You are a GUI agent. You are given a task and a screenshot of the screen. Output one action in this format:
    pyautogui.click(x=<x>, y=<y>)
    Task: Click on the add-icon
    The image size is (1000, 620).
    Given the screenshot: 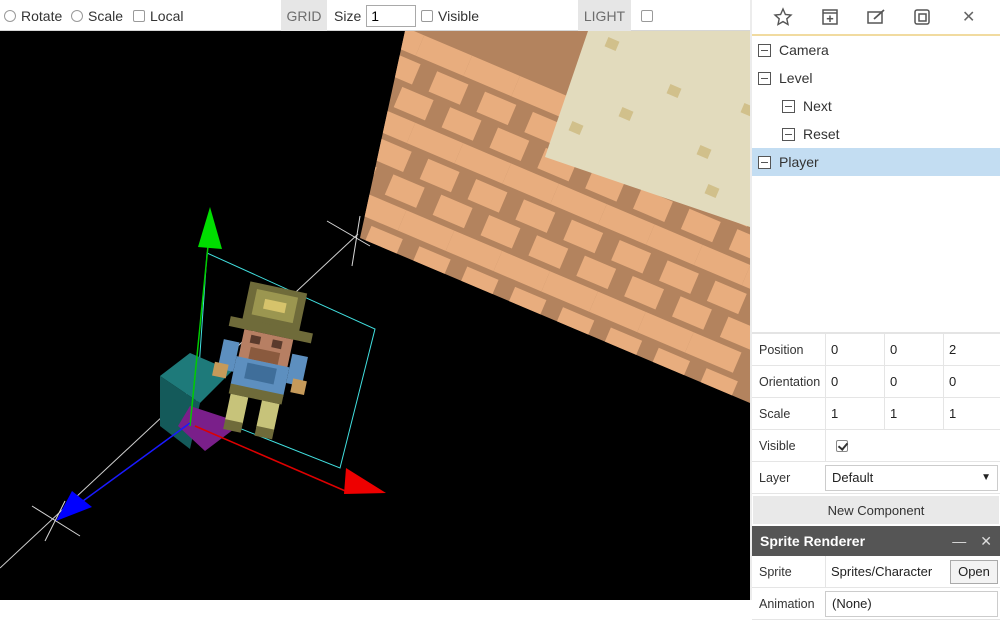 What is the action you would take?
    pyautogui.click(x=830, y=17)
    